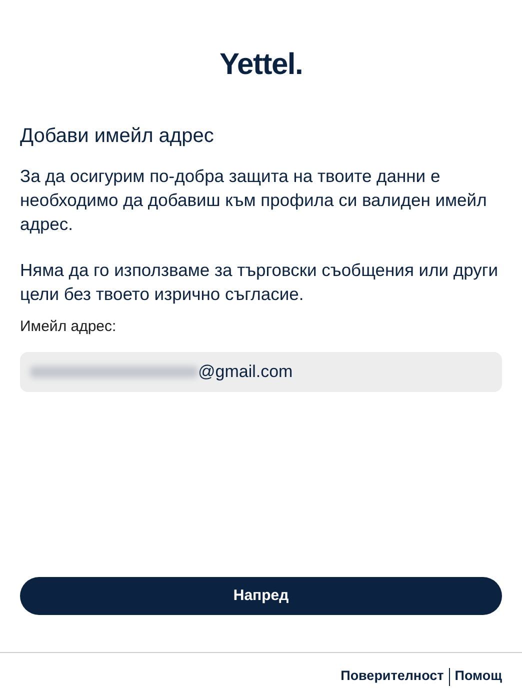 The width and height of the screenshot is (522, 700). I want to click on description-text: За да осигурим по-добра защита на твоите данни е необходимо да добавиш към профила си валиден имейл адрес., so click(254, 200).